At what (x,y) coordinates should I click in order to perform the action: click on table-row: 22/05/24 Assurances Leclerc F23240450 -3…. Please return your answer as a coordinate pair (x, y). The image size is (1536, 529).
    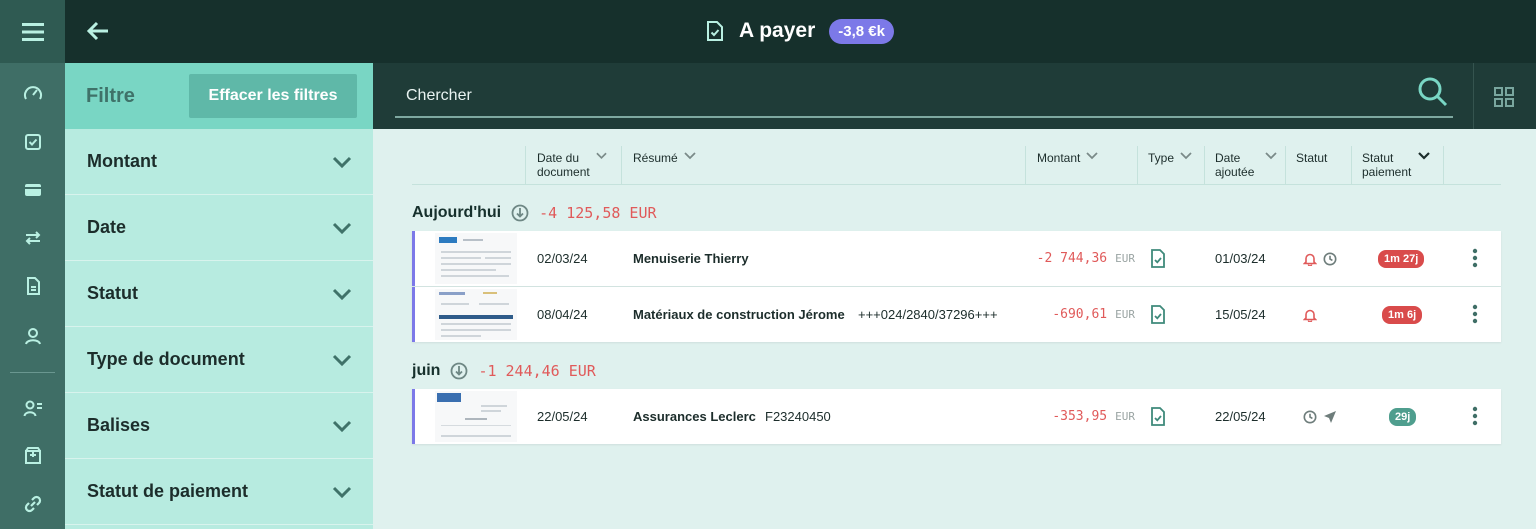
    Looking at the image, I should click on (956, 416).